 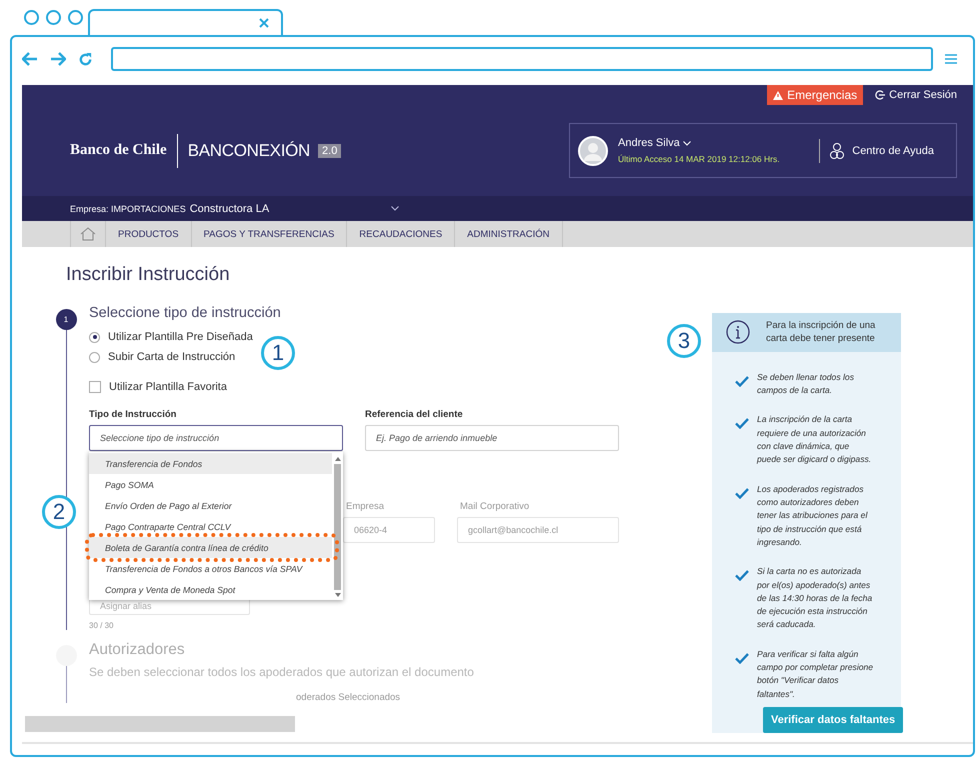 I want to click on browser-tab, so click(x=185, y=22).